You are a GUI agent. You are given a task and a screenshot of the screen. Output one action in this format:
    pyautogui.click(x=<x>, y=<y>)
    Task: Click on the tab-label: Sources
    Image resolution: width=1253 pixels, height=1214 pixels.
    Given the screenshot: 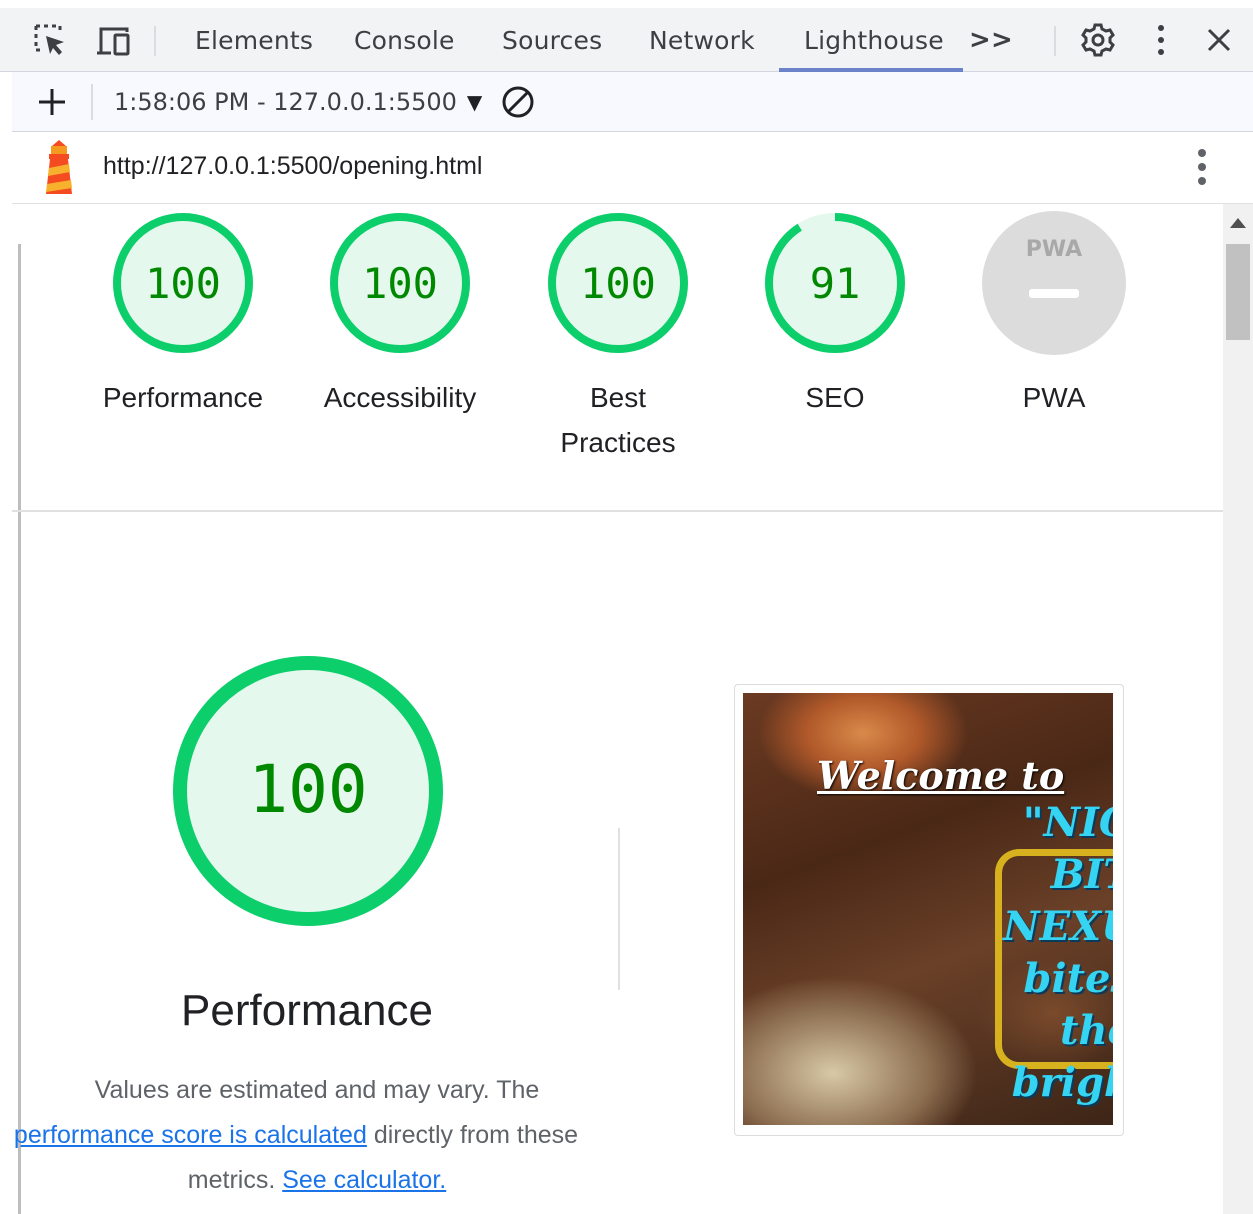 What is the action you would take?
    pyautogui.click(x=552, y=40)
    